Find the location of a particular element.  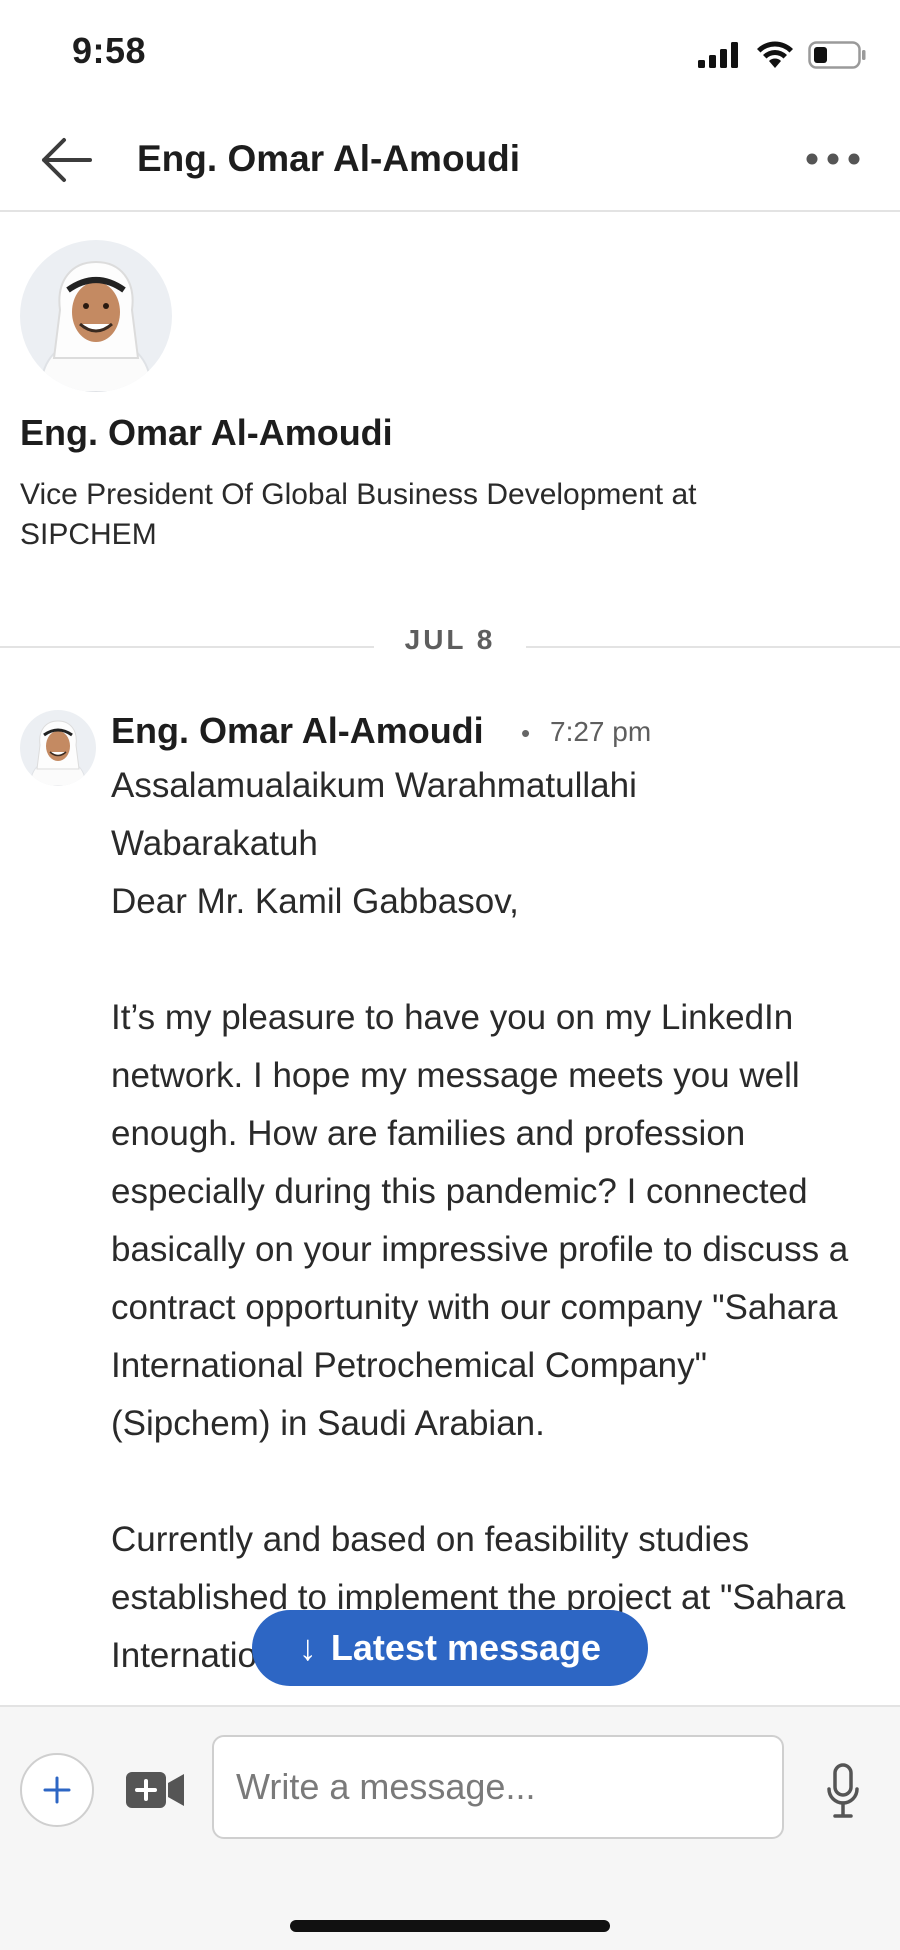

plus-icon is located at coordinates (57, 1790).